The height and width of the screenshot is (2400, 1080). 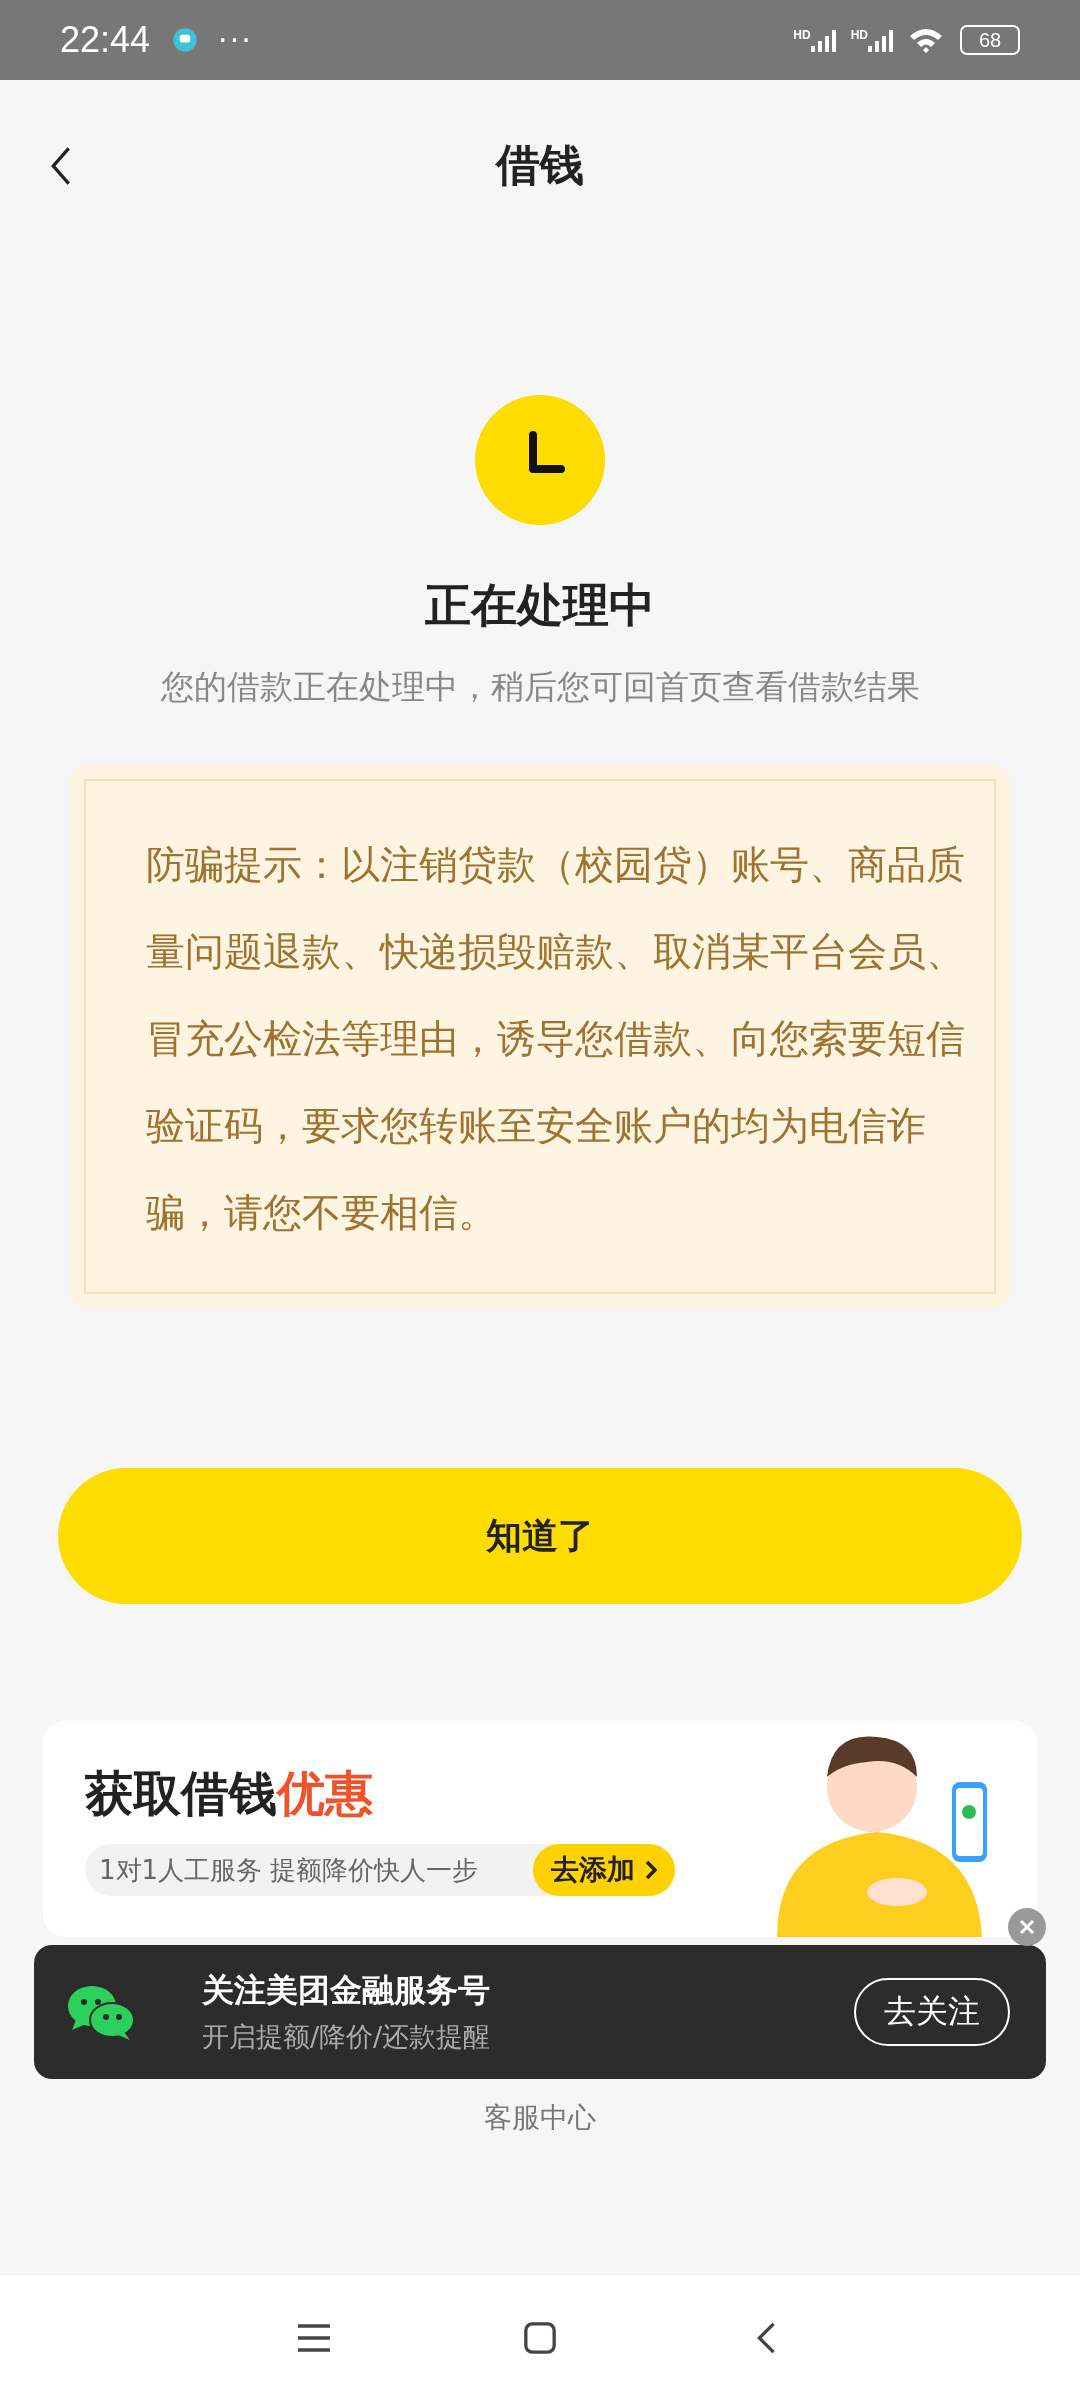 What do you see at coordinates (651, 1870) in the screenshot?
I see `chevron-right-icon` at bounding box center [651, 1870].